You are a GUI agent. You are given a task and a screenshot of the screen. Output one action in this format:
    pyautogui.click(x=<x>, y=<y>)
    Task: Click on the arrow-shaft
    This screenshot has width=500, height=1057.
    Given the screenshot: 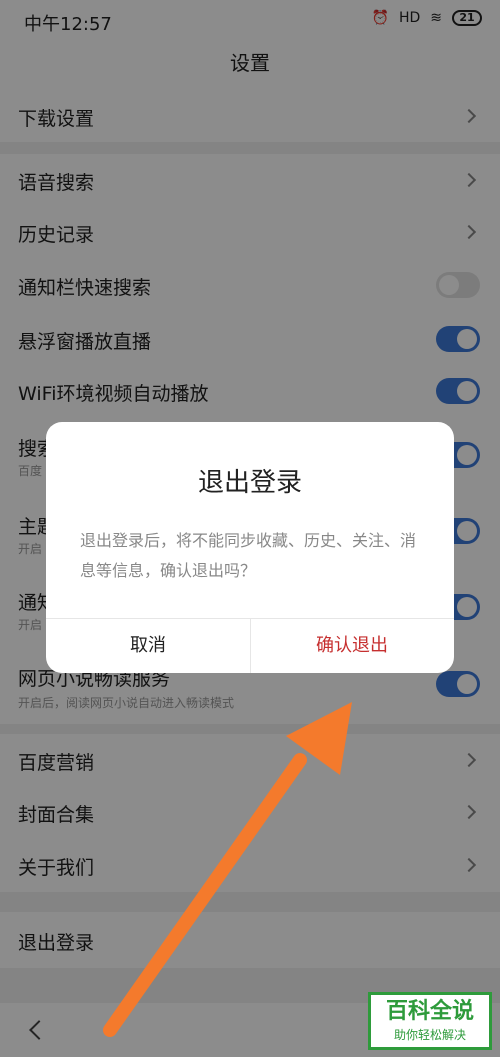 What is the action you would take?
    pyautogui.click(x=205, y=895)
    